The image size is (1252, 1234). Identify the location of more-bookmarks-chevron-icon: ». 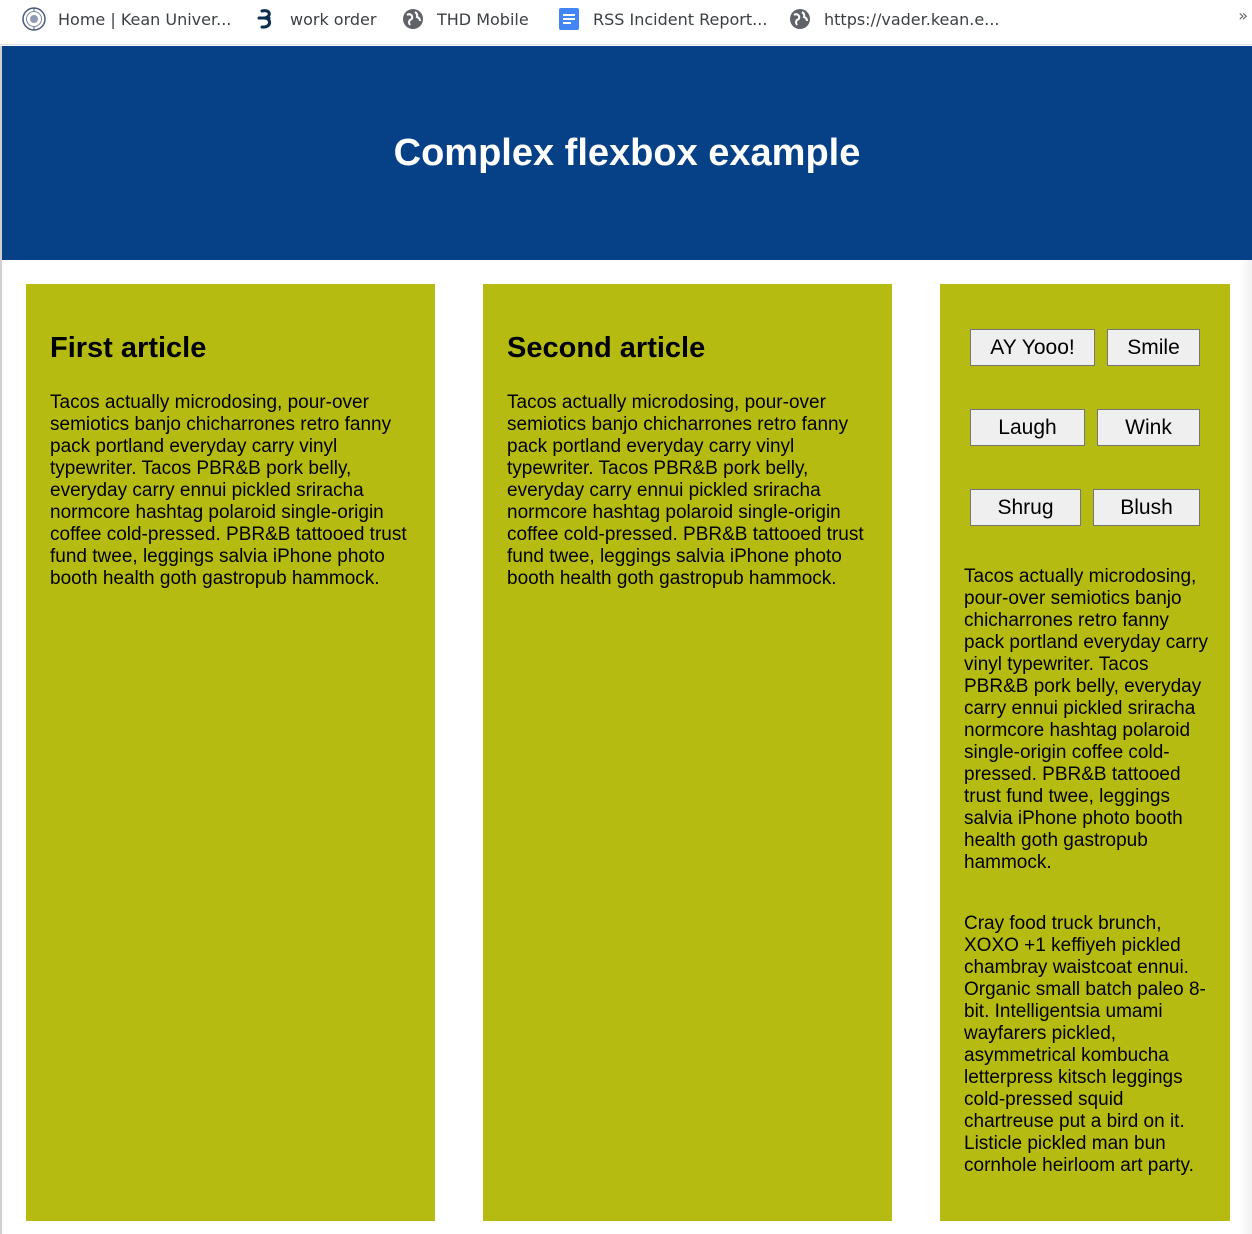
(1243, 15).